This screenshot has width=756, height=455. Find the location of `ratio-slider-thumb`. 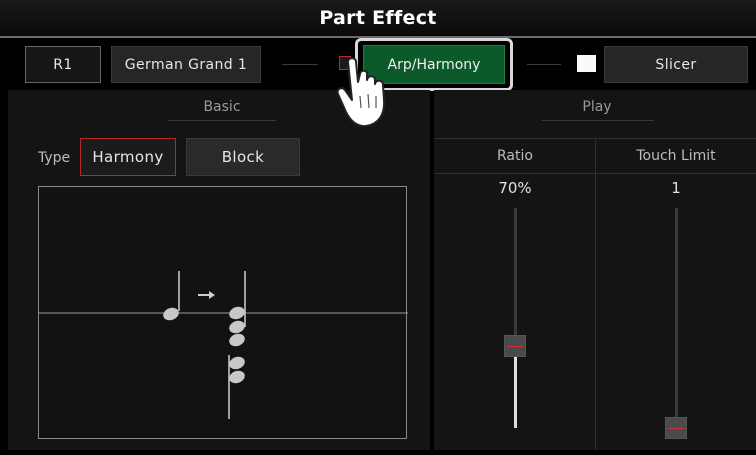

ratio-slider-thumb is located at coordinates (515, 346).